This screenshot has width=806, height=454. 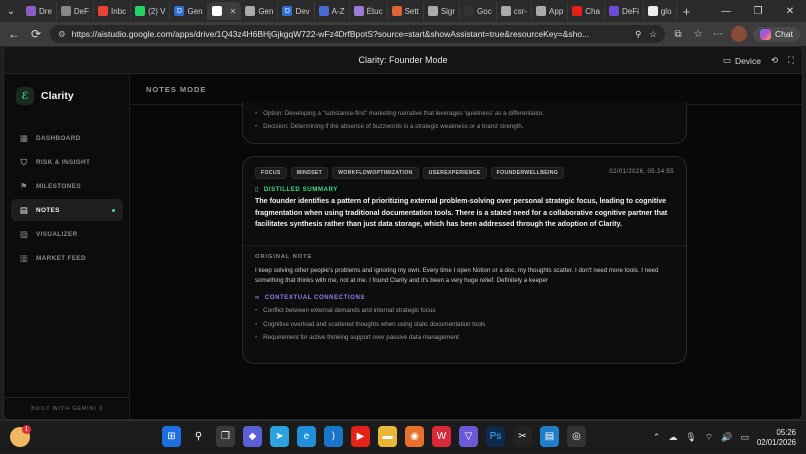 I want to click on more-icon: ⋯, so click(x=718, y=34).